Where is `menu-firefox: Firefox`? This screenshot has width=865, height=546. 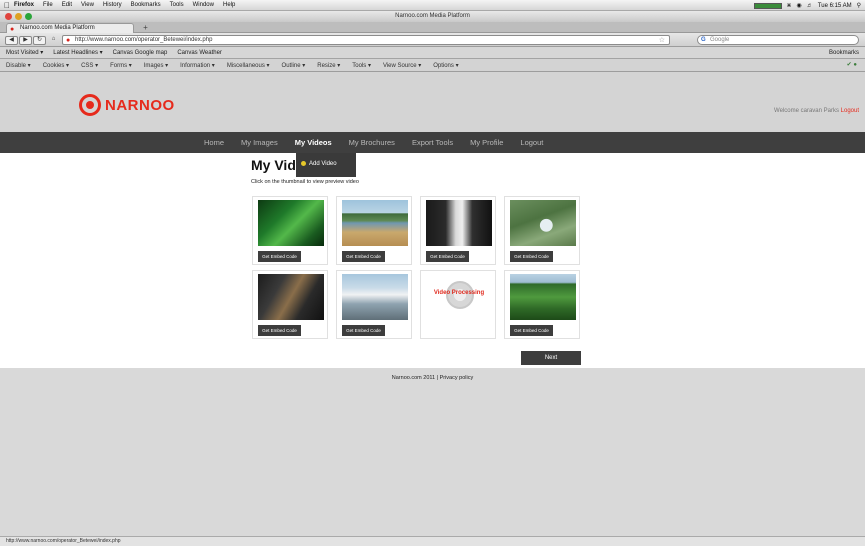
menu-firefox: Firefox is located at coordinates (24, 5).